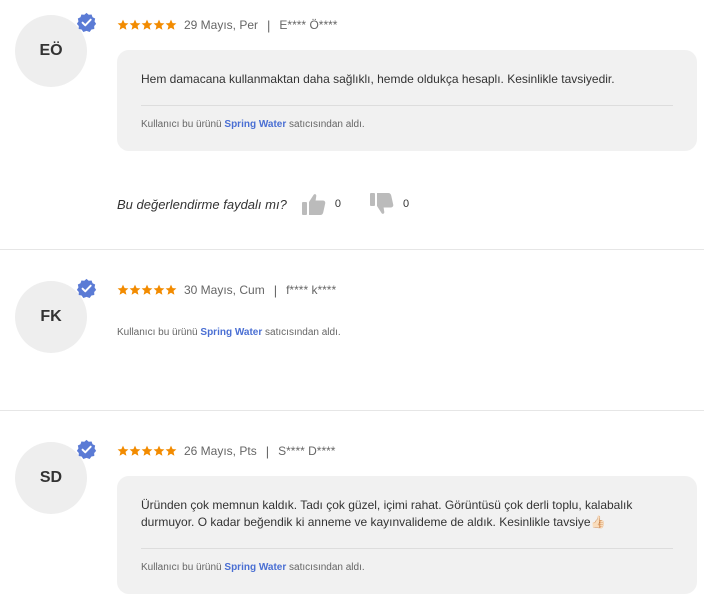 This screenshot has height=616, width=704. I want to click on helpful-section: Bu değerlendirme faydalı mı? 0 0, so click(263, 204).